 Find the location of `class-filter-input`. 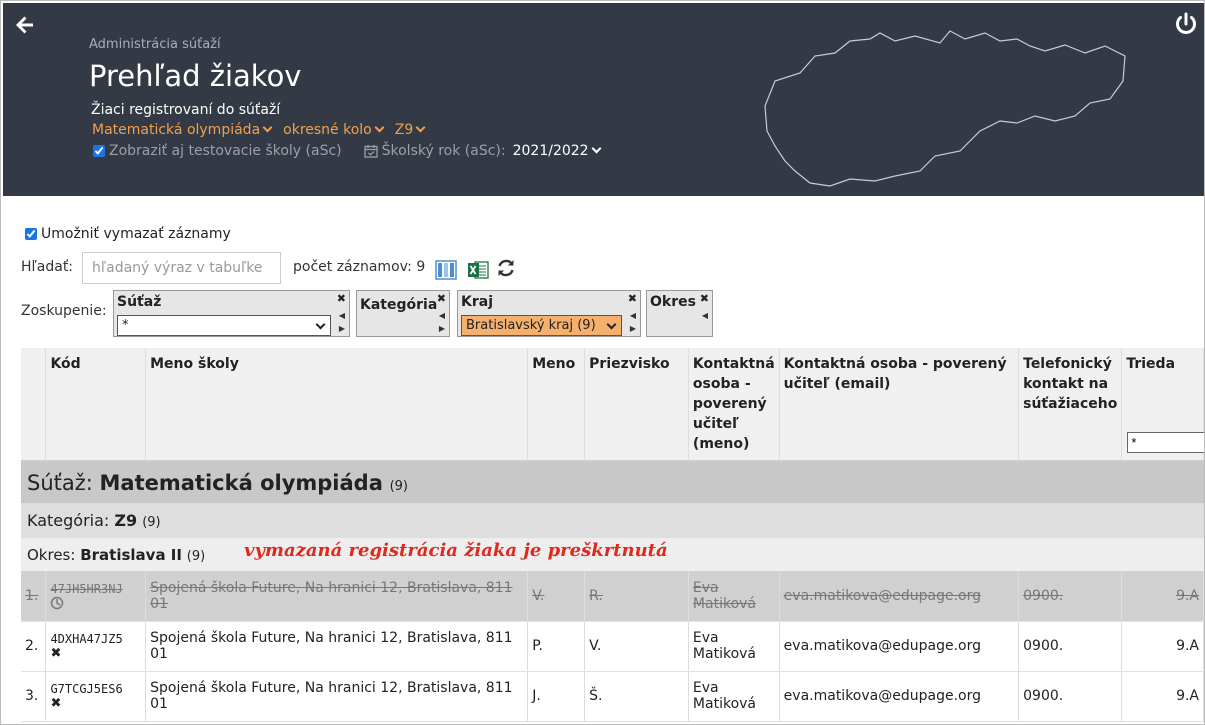

class-filter-input is located at coordinates (1165, 442).